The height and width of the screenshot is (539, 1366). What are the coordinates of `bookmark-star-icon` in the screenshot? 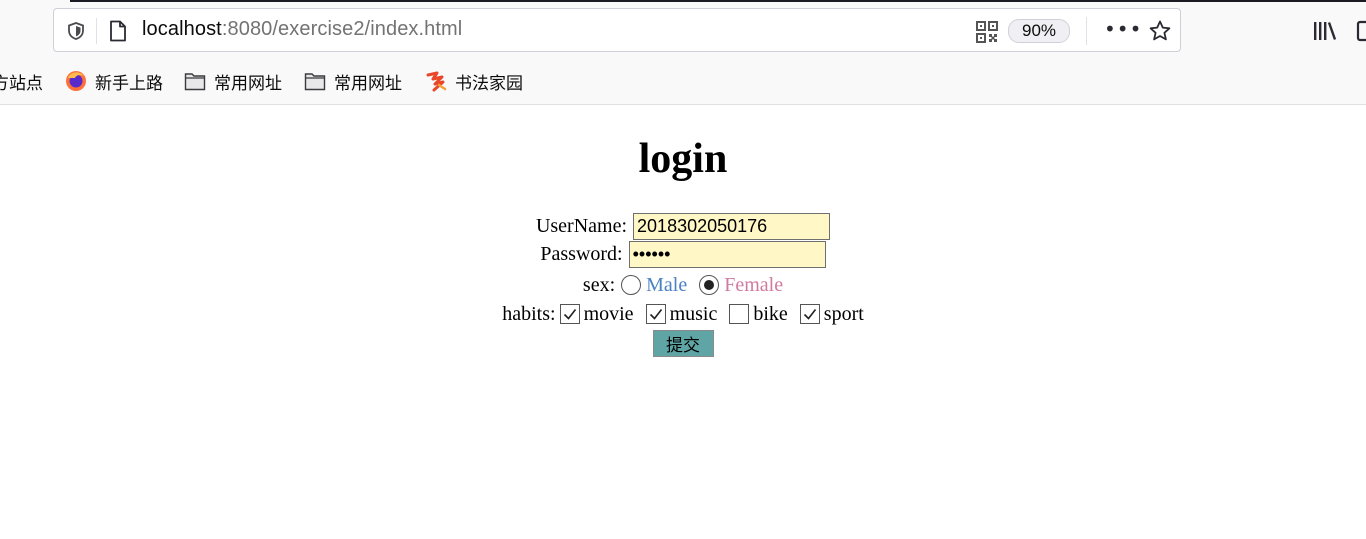 It's located at (1160, 31).